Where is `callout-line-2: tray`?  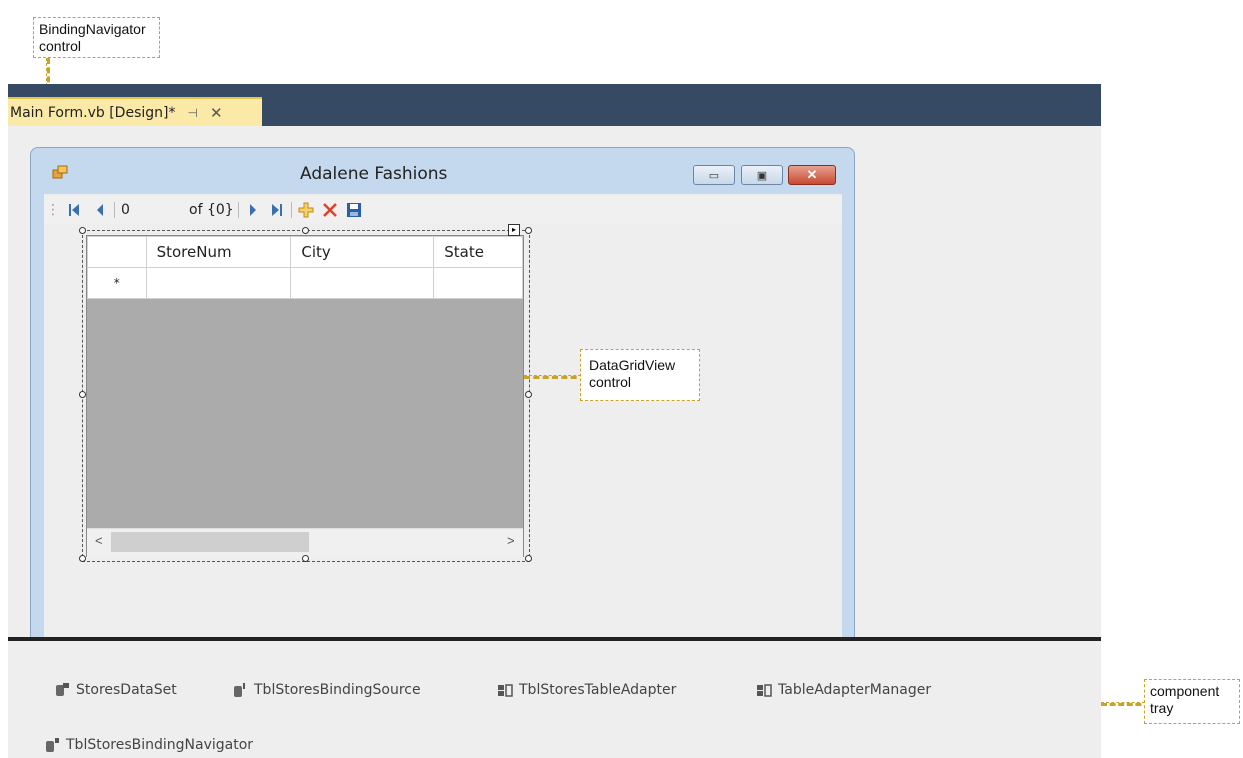
callout-line-2: tray is located at coordinates (1162, 708).